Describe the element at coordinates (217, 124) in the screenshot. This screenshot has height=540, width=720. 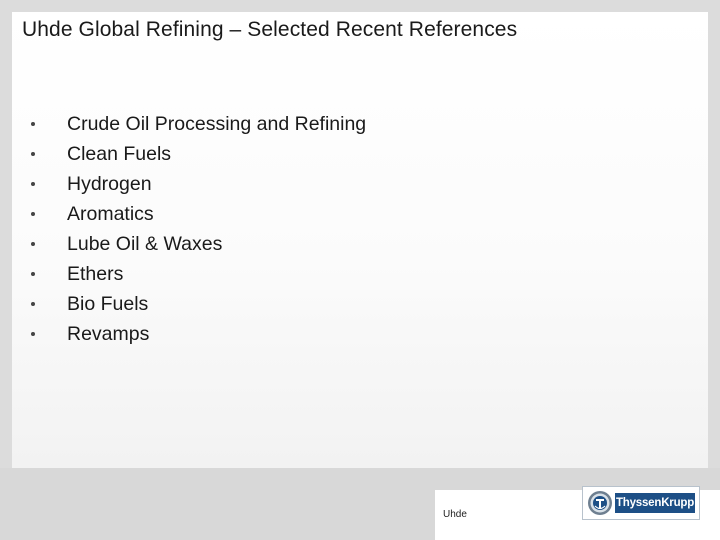
I see `list-item-label: Crude Oil Processing and Refining` at that location.